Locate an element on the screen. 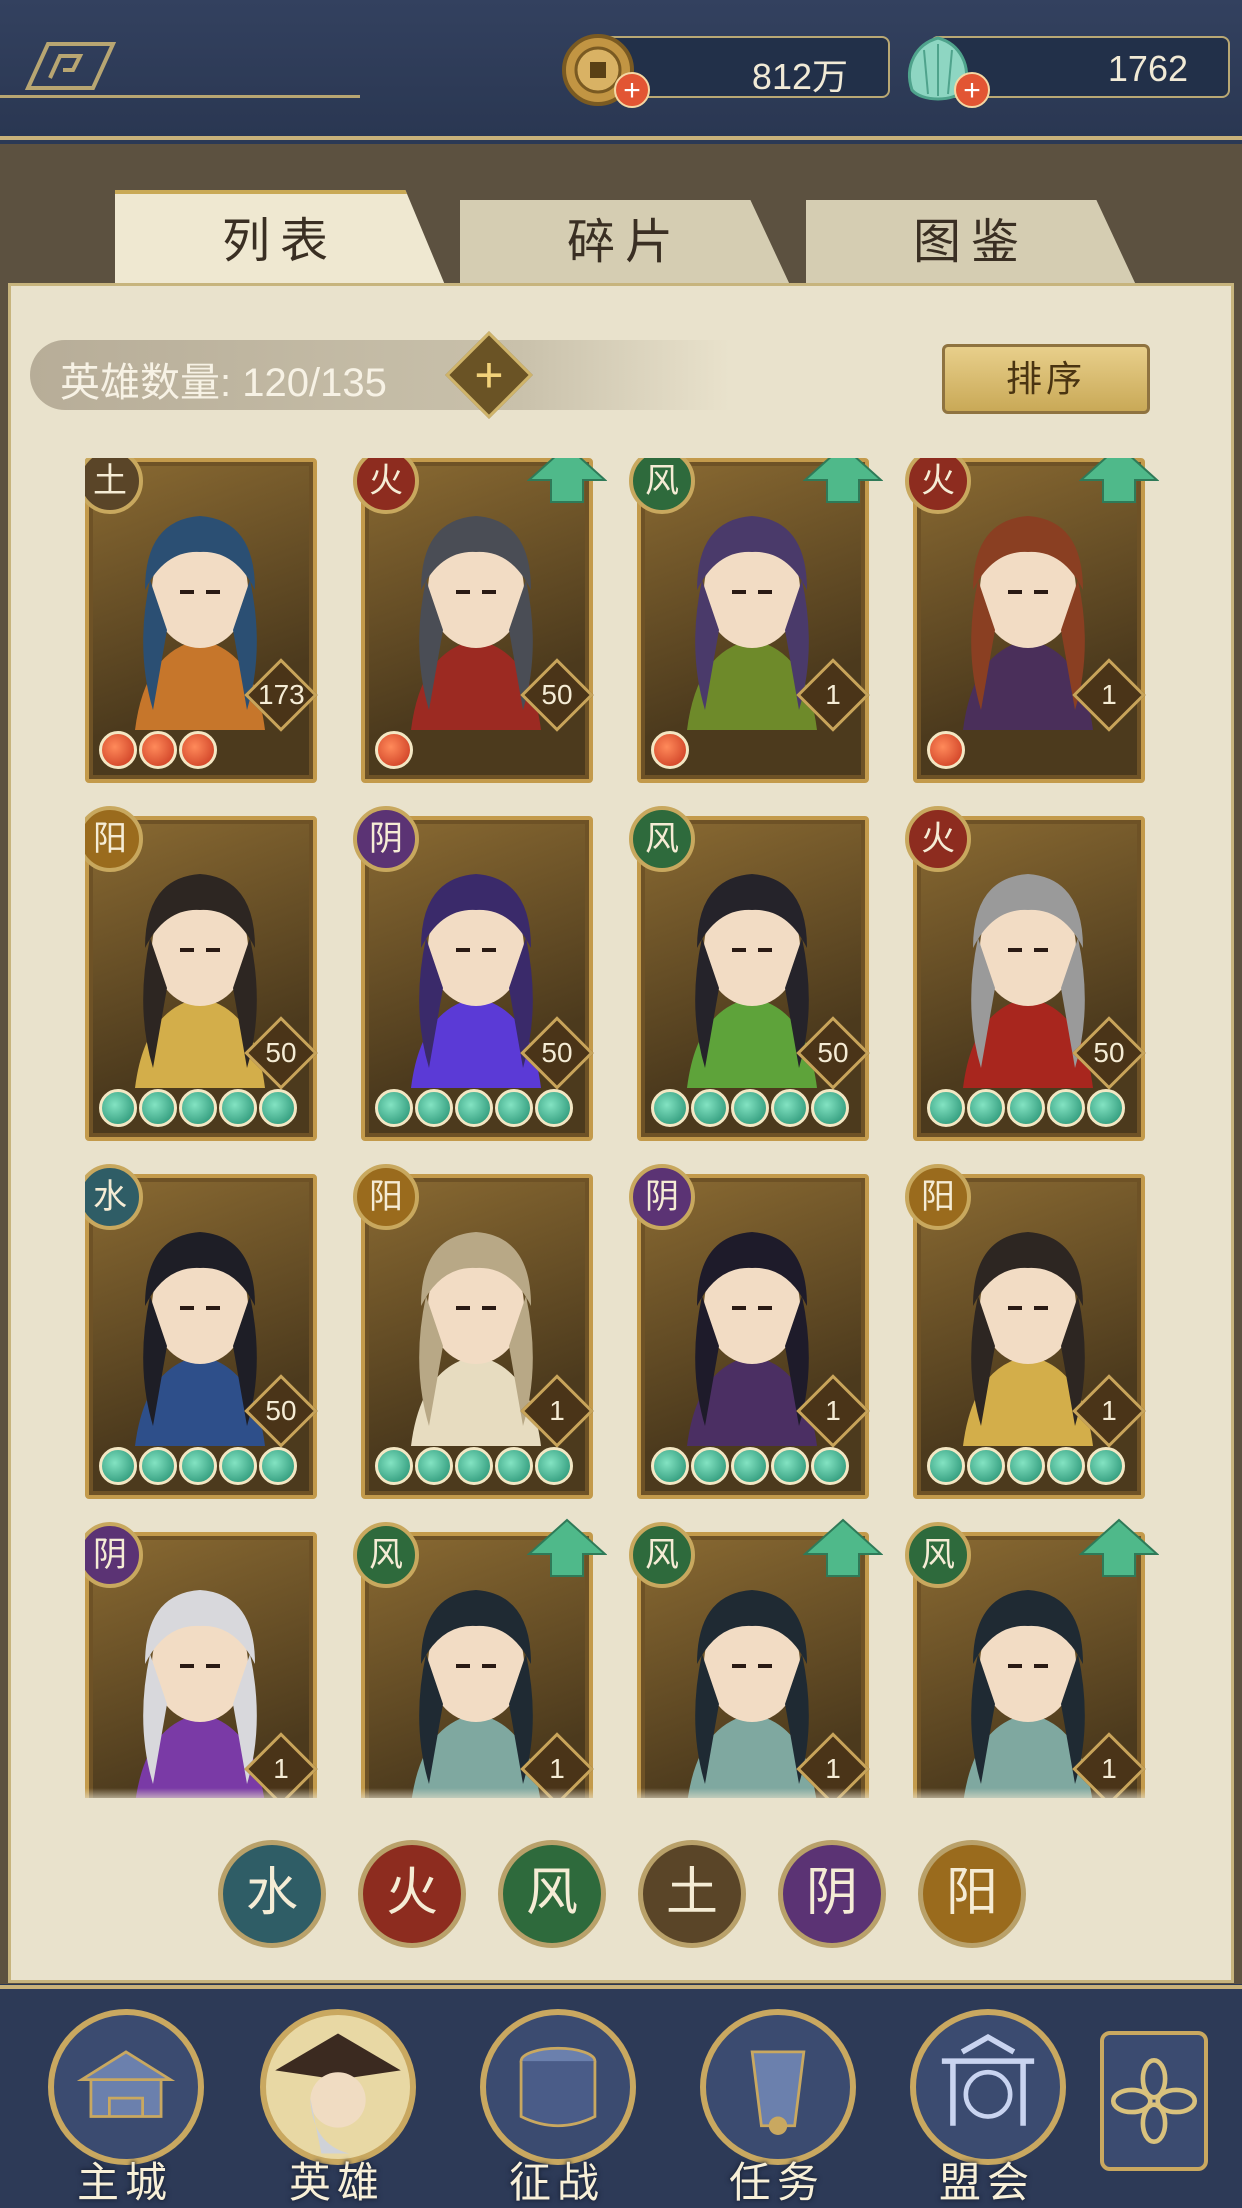 This screenshot has width=1242, height=2208. nav-main-city: 主城 is located at coordinates (125, 2107).